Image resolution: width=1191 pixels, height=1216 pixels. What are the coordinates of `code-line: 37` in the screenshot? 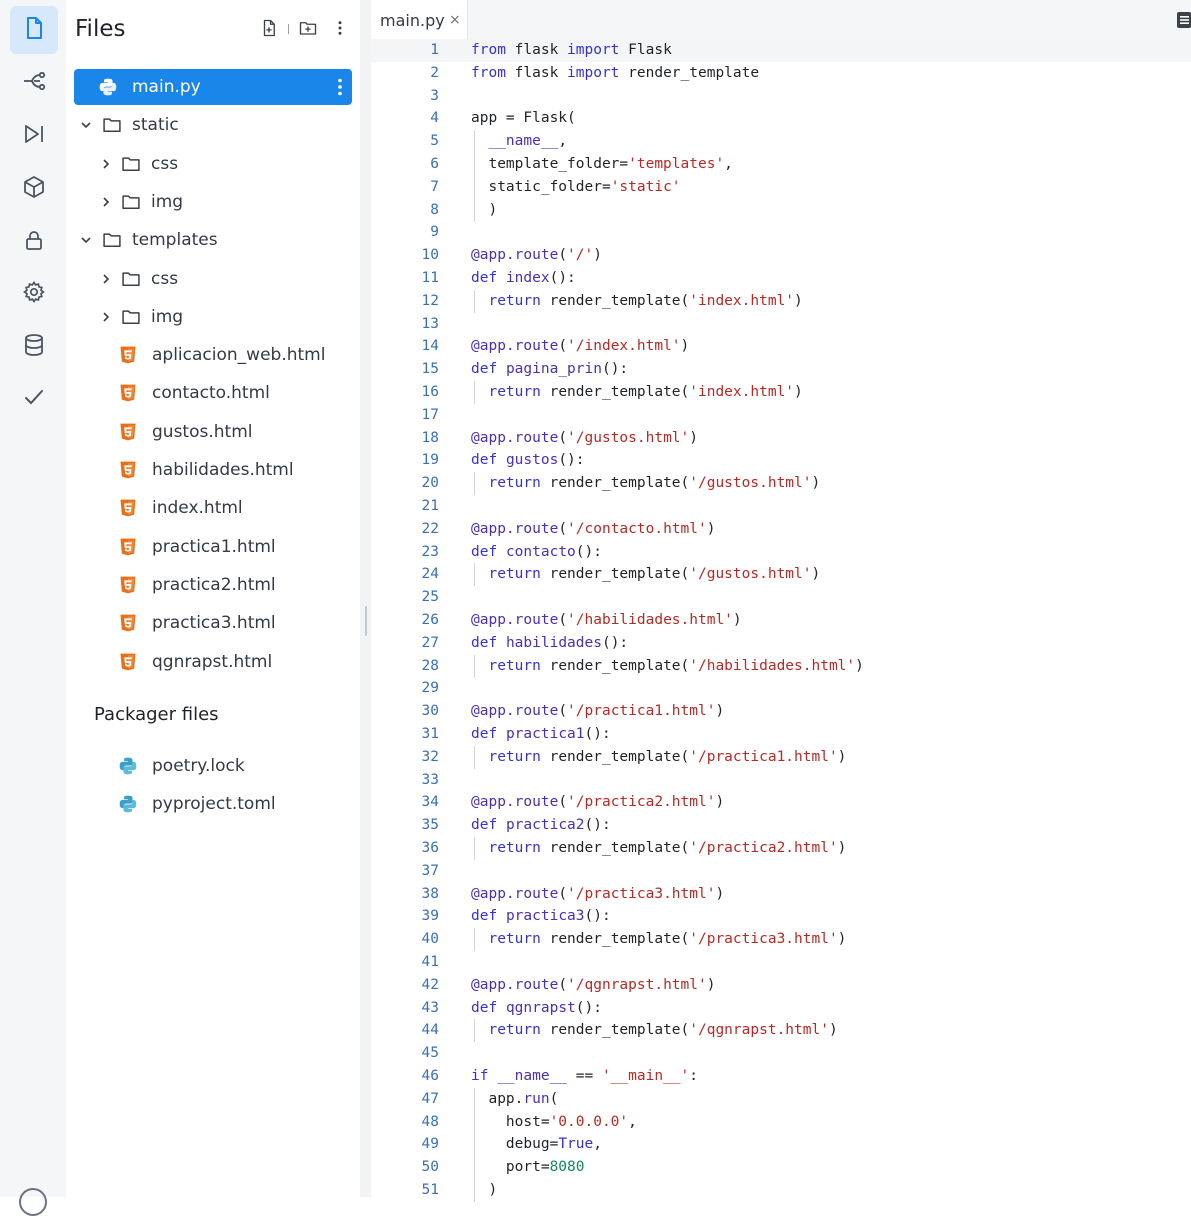 It's located at (781, 871).